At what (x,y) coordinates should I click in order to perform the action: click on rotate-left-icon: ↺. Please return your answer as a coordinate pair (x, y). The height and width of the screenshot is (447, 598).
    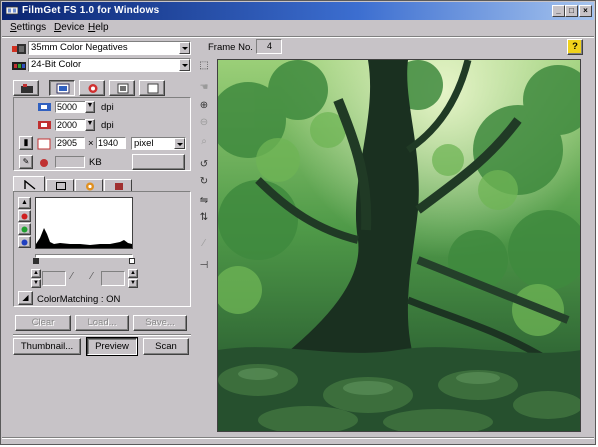
    Looking at the image, I should click on (204, 165).